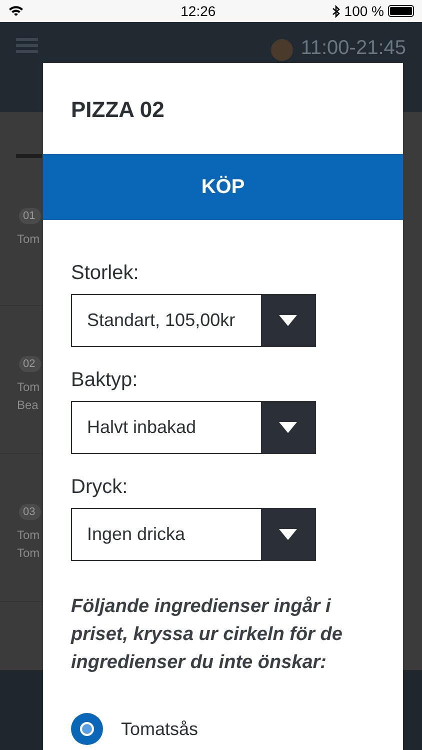  What do you see at coordinates (105, 273) in the screenshot?
I see `field-label: Storlek:` at bounding box center [105, 273].